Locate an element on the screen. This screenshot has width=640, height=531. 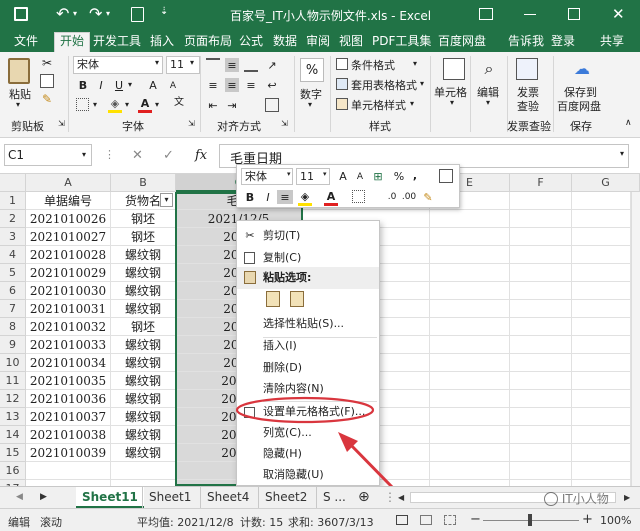
sheet-nav-next-icon: ▶ is located at coordinates (43, 497).